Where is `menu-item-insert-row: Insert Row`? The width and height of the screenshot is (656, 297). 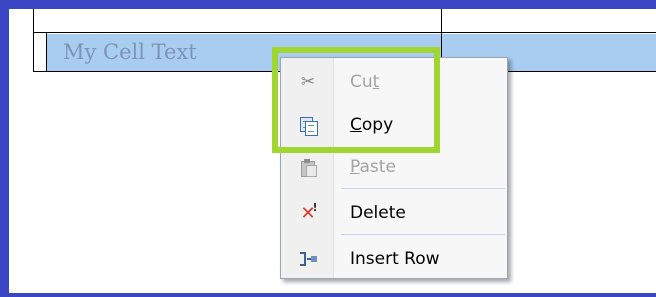 menu-item-insert-row: Insert Row is located at coordinates (394, 259).